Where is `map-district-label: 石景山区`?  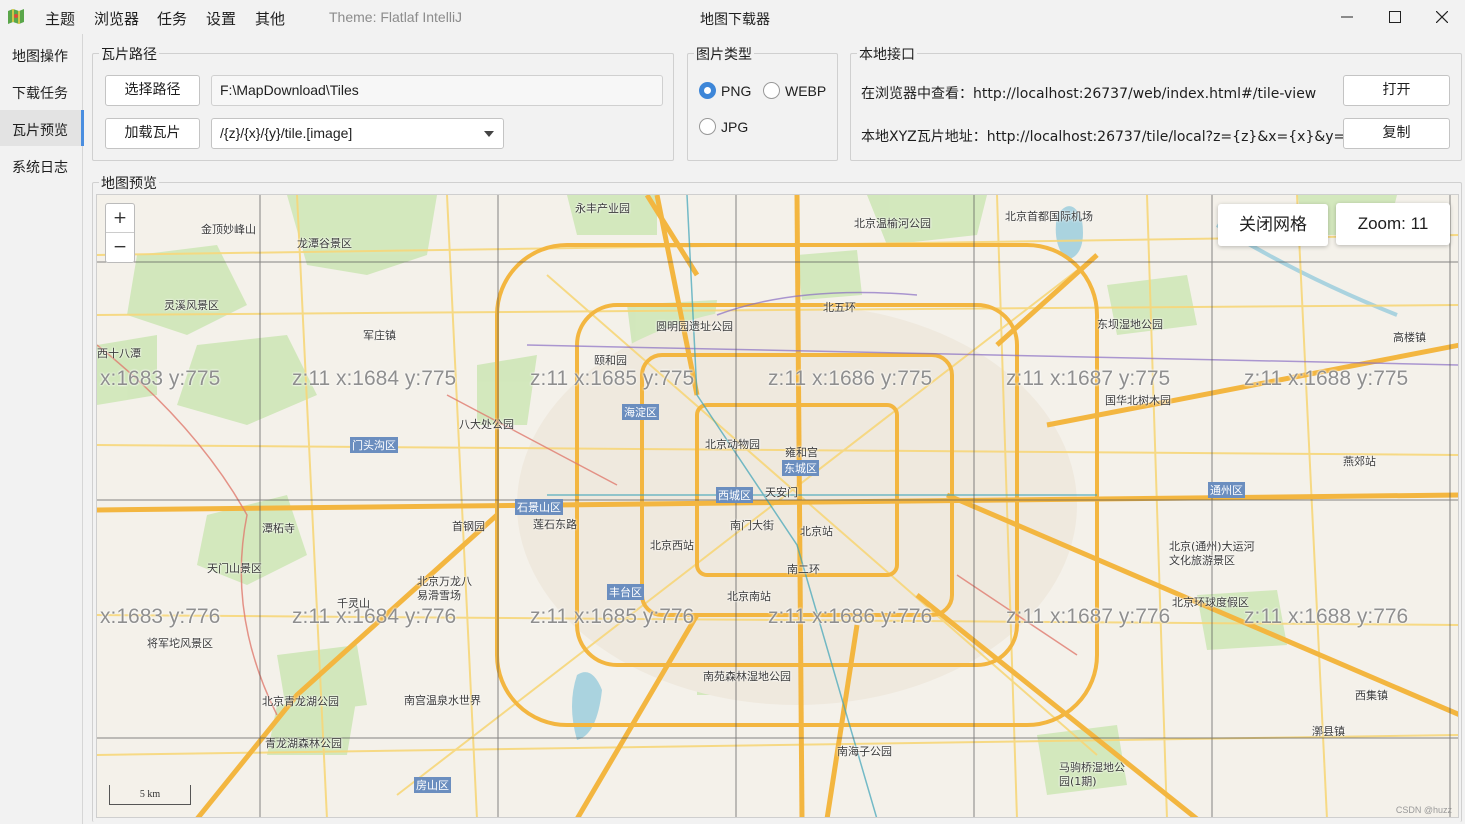
map-district-label: 石景山区 is located at coordinates (539, 507).